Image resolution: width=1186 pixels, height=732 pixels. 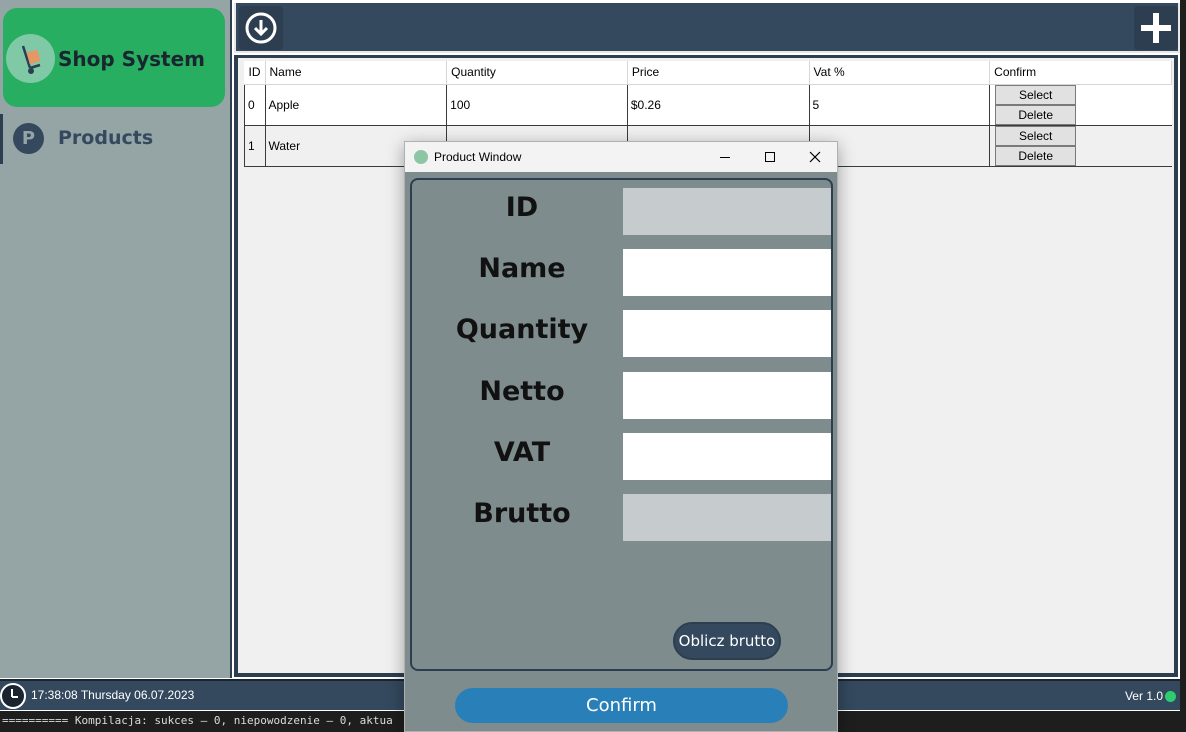 I want to click on id-field, so click(x=726, y=211).